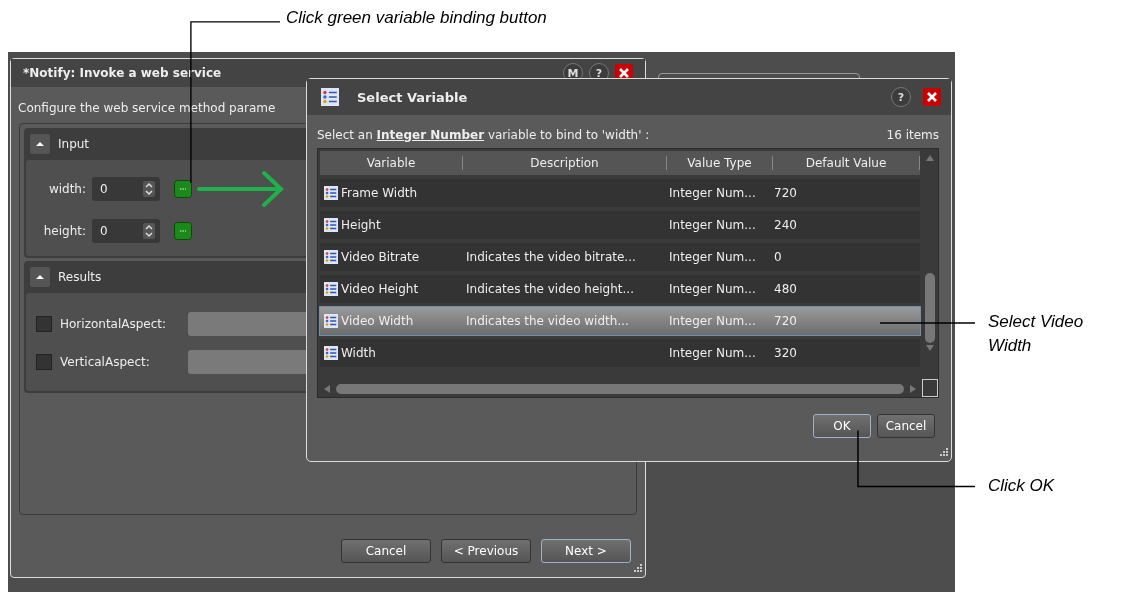 The width and height of the screenshot is (1128, 592). Describe the element at coordinates (785, 289) in the screenshot. I see `table-cell: 480` at that location.